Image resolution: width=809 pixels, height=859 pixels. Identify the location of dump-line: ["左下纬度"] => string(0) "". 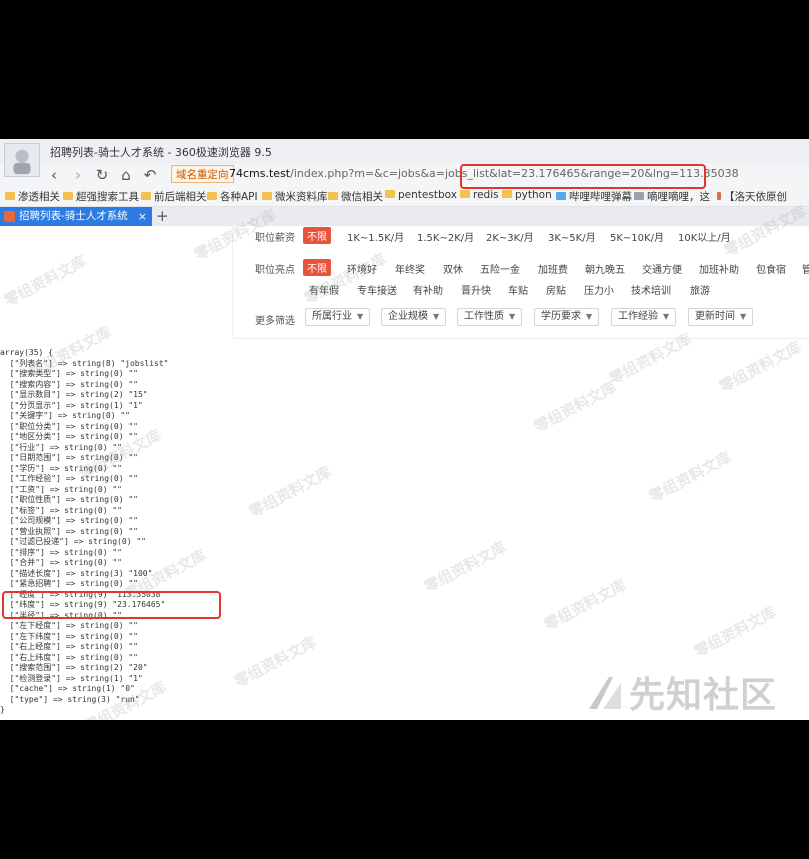
(69, 636).